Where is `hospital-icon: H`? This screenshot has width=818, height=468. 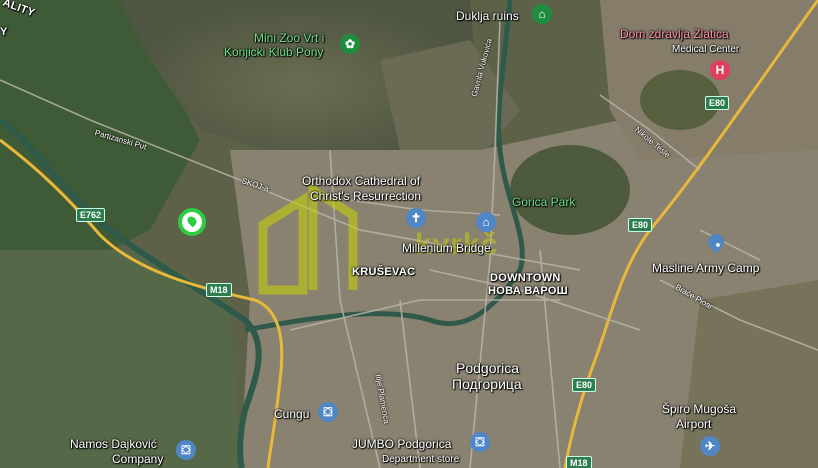
hospital-icon: H is located at coordinates (720, 70).